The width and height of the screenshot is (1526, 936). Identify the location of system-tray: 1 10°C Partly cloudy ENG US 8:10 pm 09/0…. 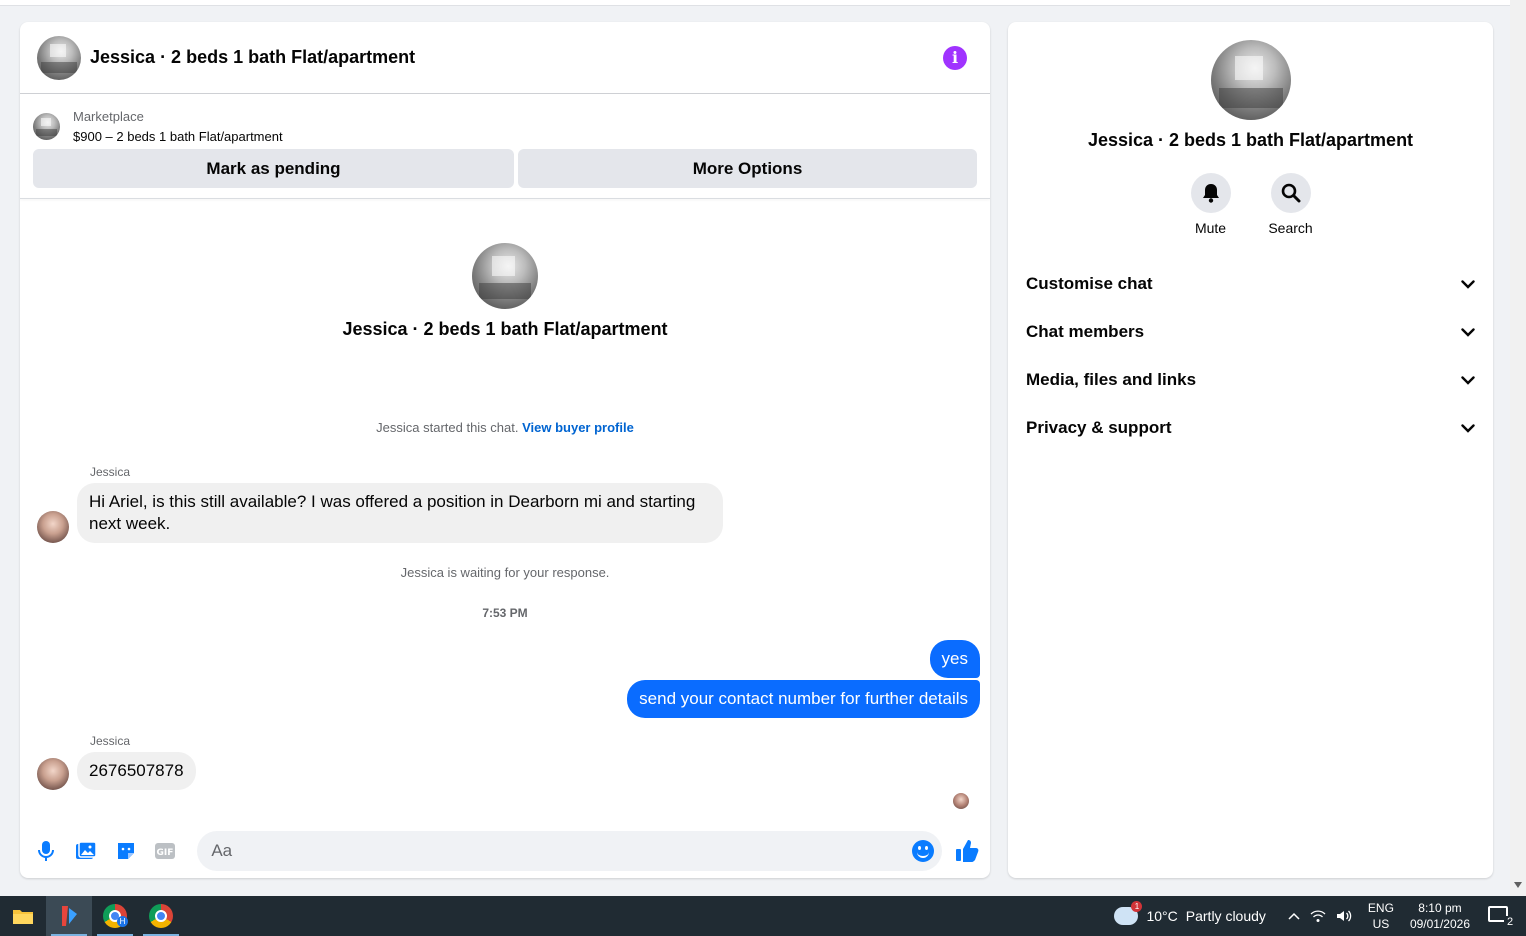
(1320, 916).